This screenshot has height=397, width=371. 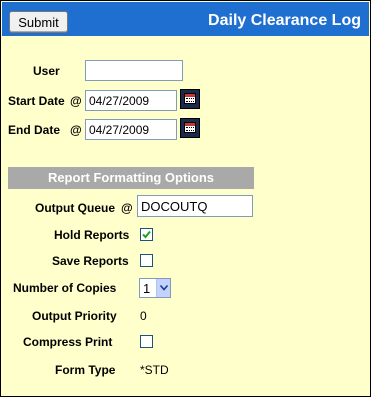 What do you see at coordinates (36, 101) in the screenshot?
I see `start-date-label: Start Date` at bounding box center [36, 101].